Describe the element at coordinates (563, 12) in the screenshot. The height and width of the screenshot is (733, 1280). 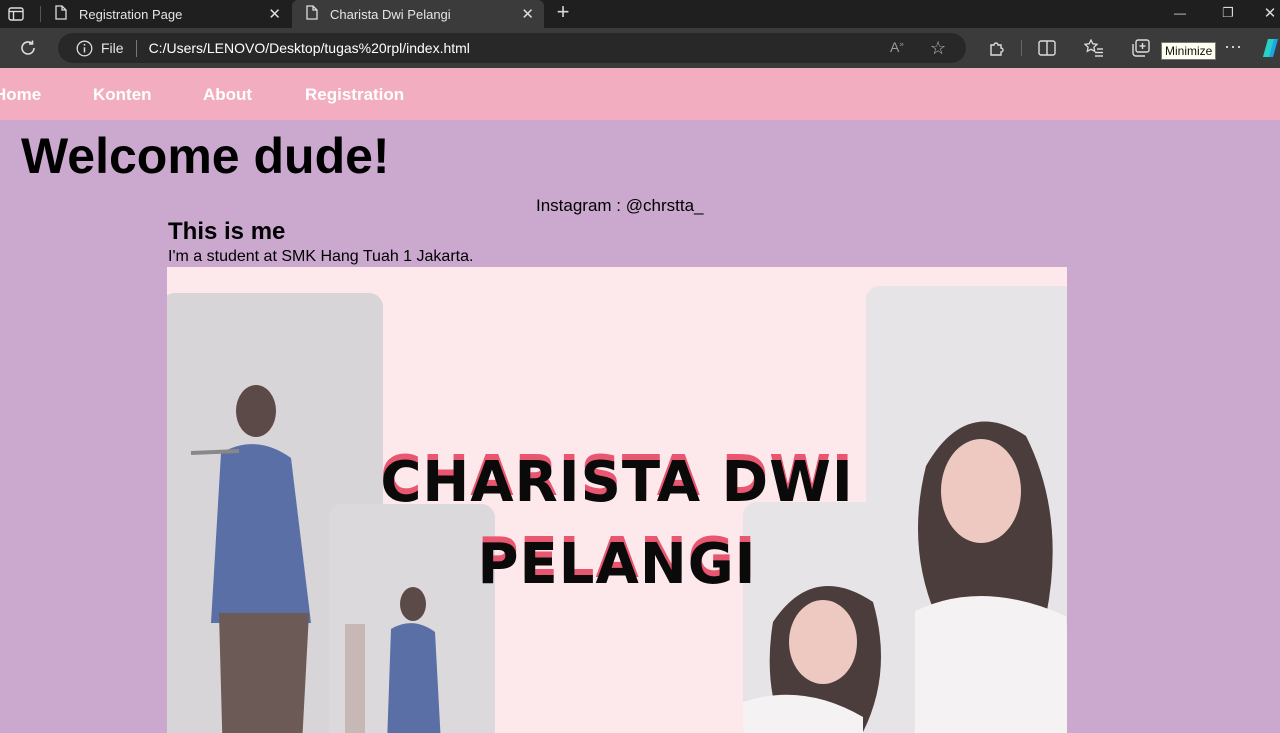
I see `new-tab-button: +` at that location.